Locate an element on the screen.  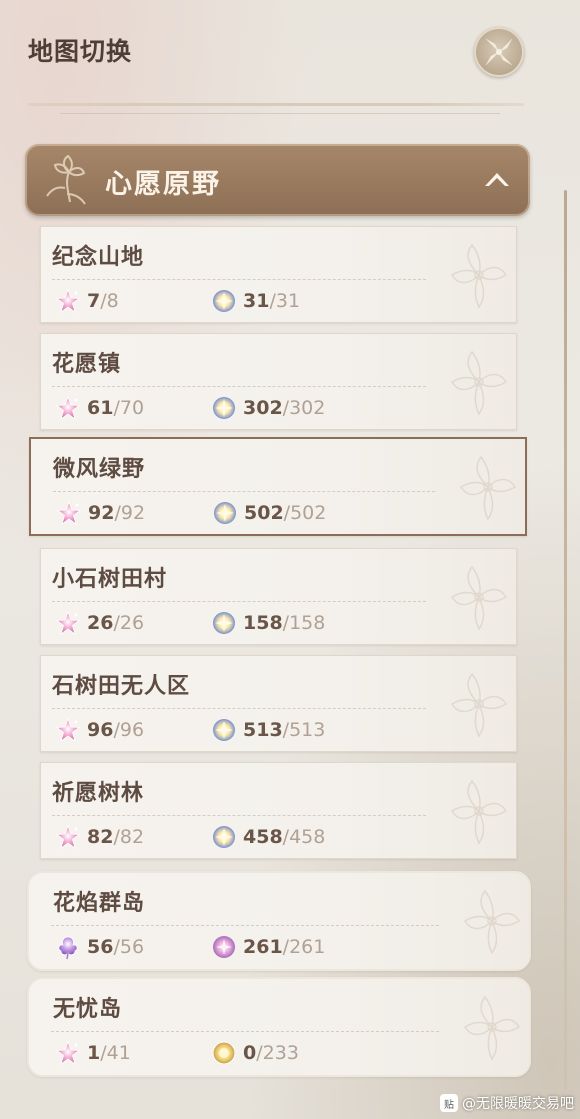
count-current: 261 is located at coordinates (263, 947).